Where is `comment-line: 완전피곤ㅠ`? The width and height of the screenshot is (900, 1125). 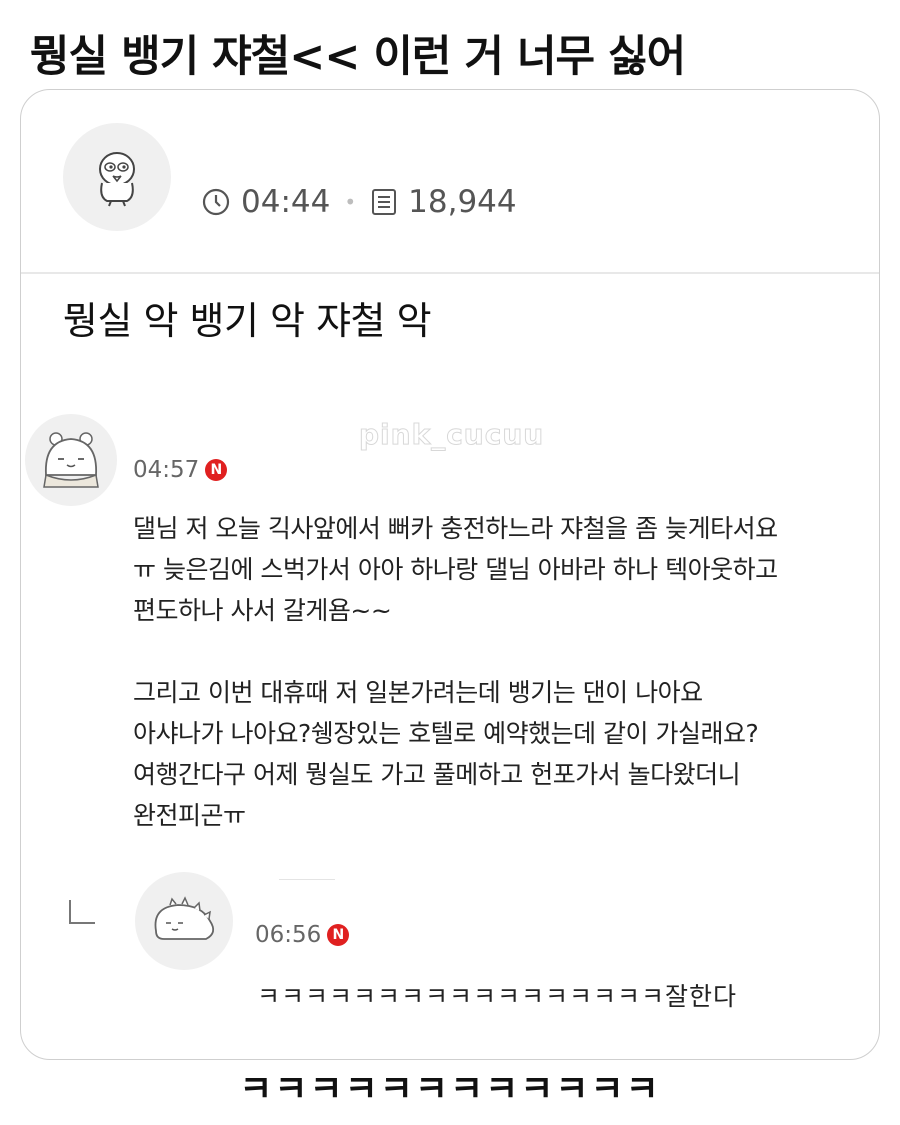
comment-line: 완전피곤ㅠ is located at coordinates (189, 815).